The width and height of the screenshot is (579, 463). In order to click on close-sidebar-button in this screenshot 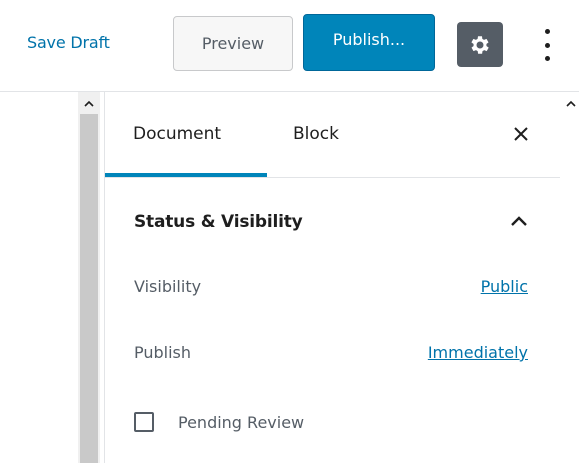, I will do `click(521, 134)`.